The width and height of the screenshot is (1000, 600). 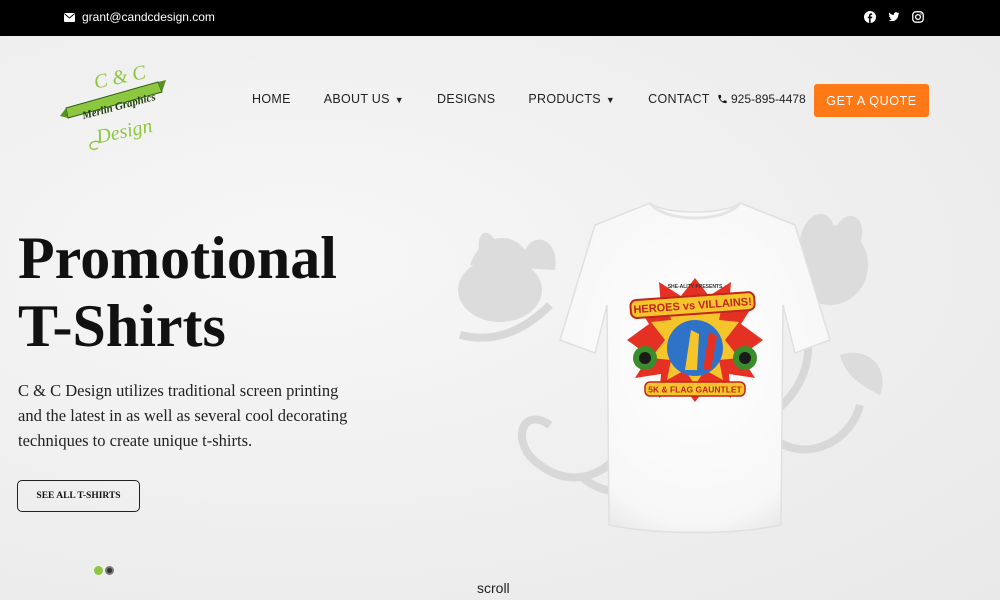 I want to click on hero-title: Promotional T-Shirts, so click(x=228, y=292).